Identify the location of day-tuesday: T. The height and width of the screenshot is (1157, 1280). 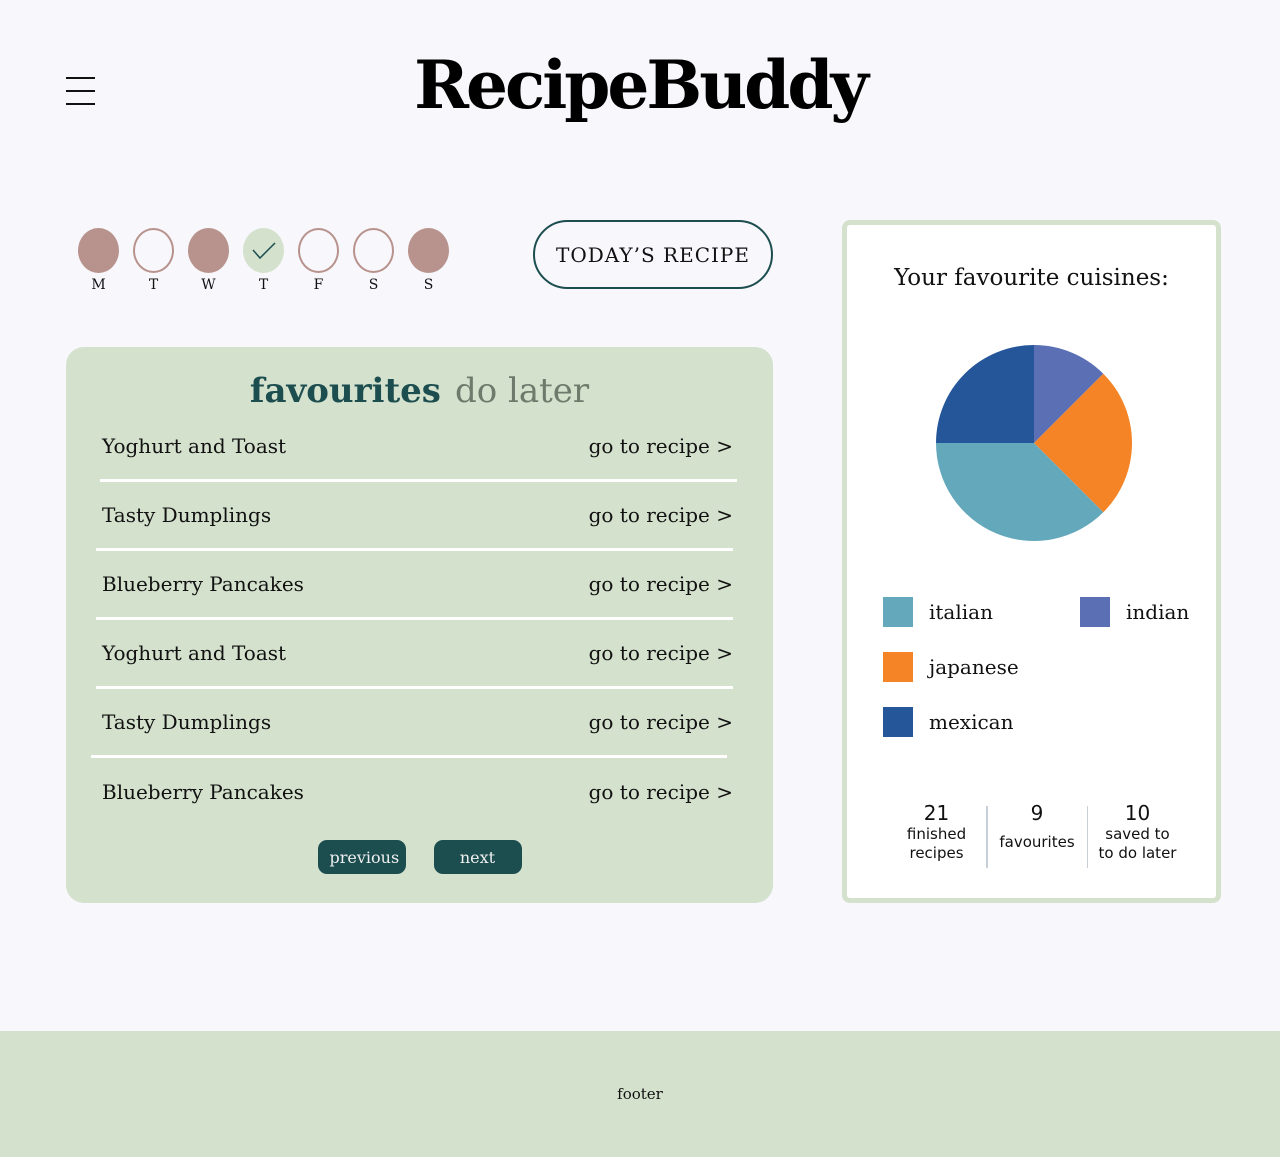
(153, 260).